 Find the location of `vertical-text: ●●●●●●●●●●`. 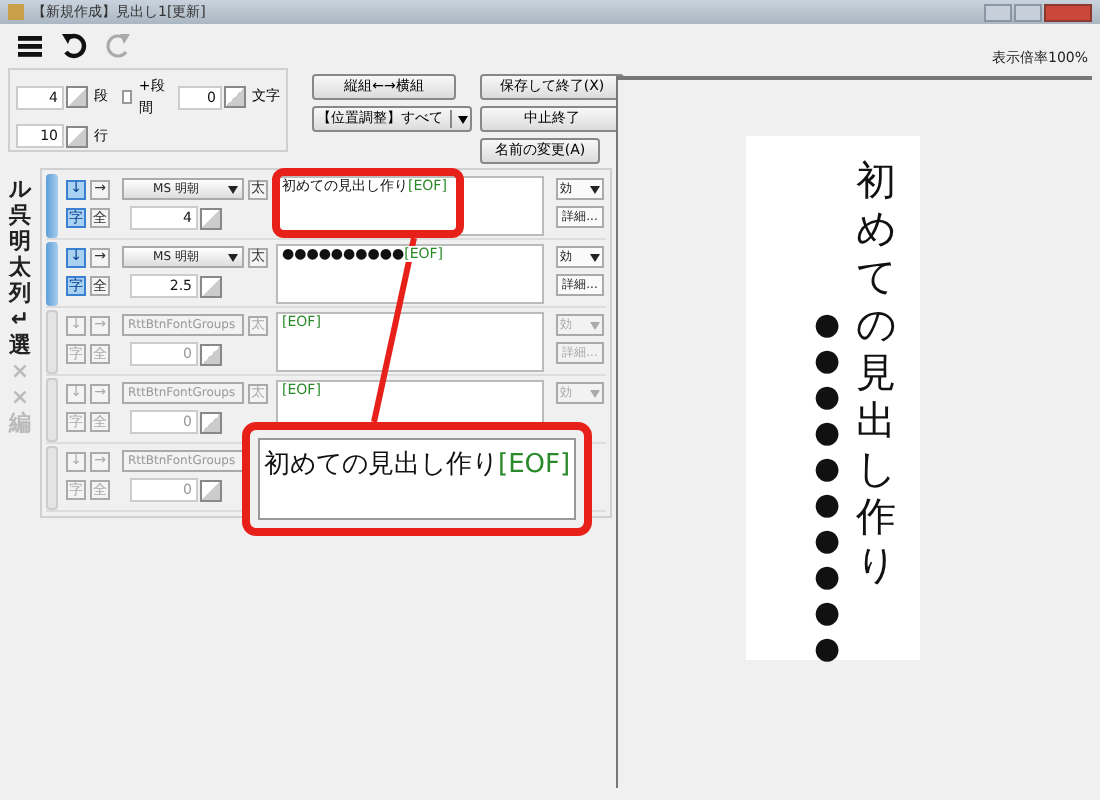

vertical-text: ●●●●●●●●●● is located at coordinates (828, 483).